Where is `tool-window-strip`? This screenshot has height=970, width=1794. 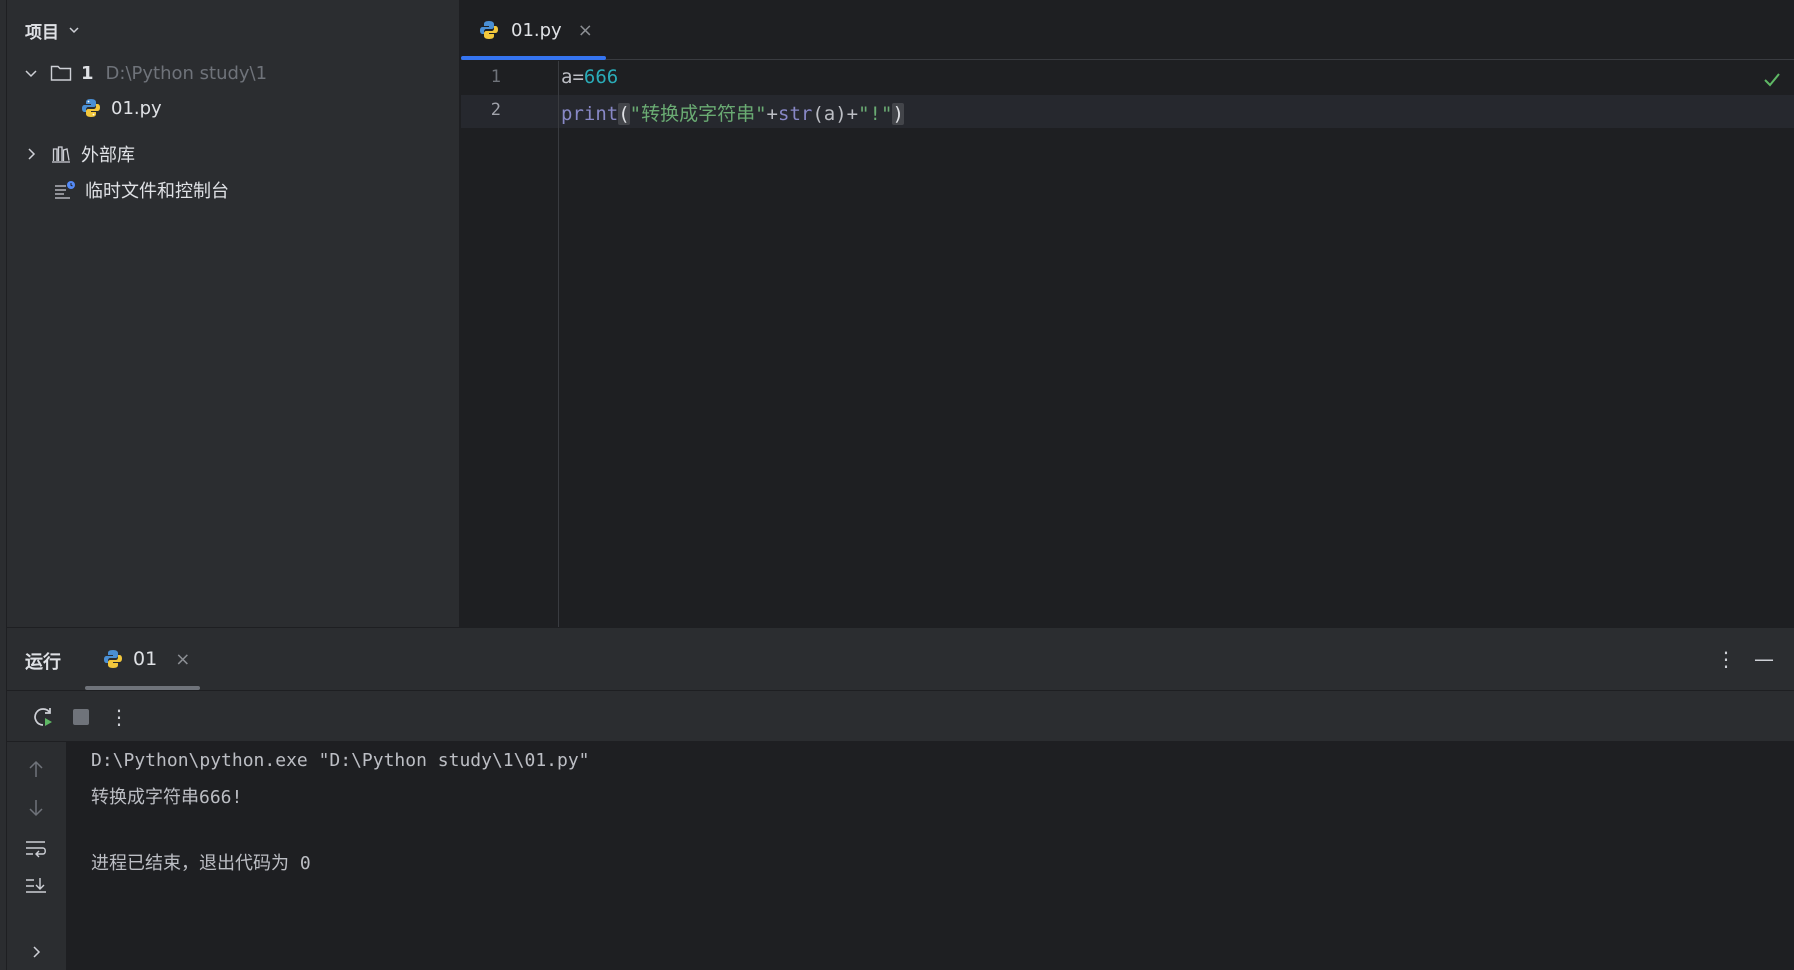
tool-window-strip is located at coordinates (3, 485).